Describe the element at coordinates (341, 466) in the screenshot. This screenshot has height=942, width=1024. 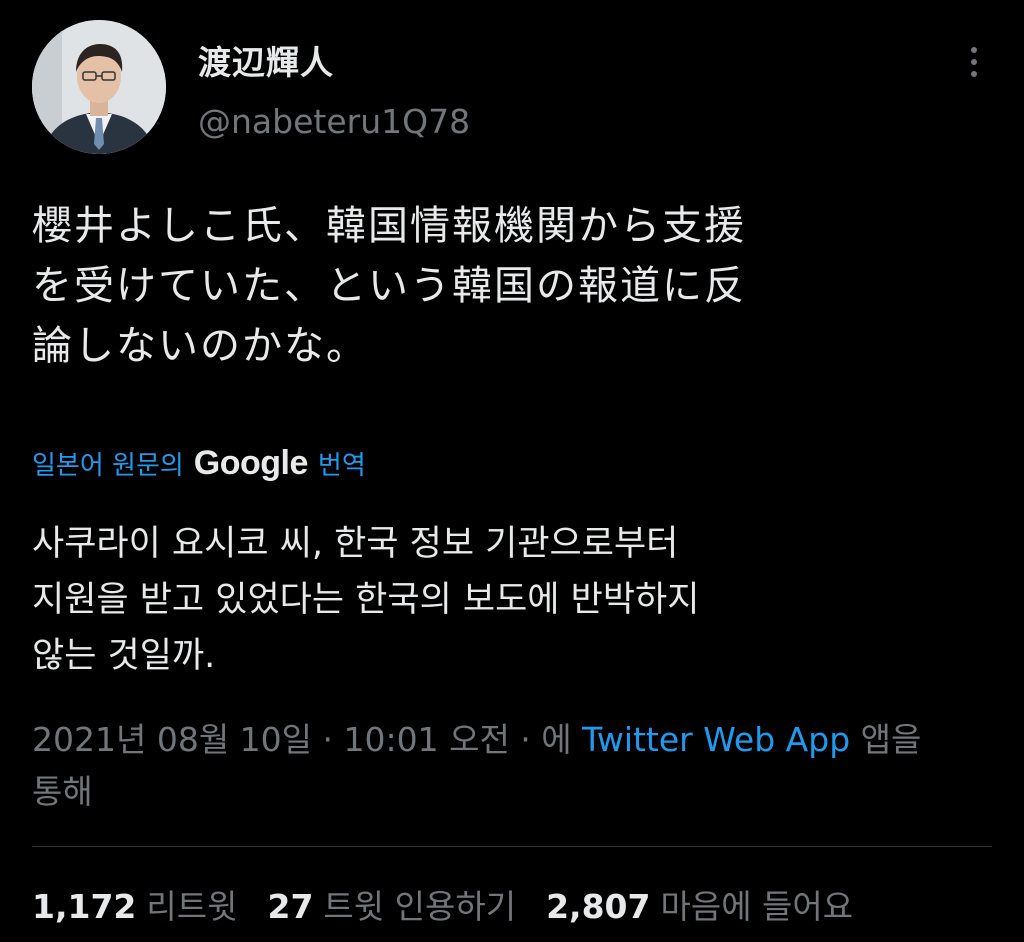
I see `translation-suffix: 번역` at that location.